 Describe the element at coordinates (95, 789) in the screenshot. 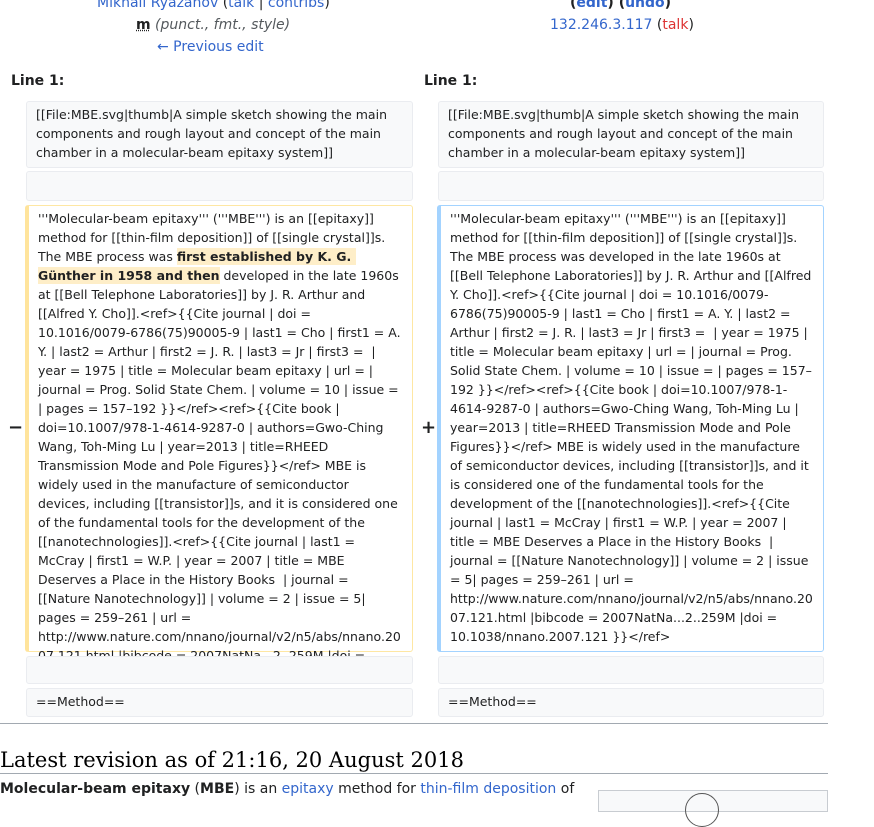

I see `article-title-bold: Molecular-beam epitaxy` at that location.